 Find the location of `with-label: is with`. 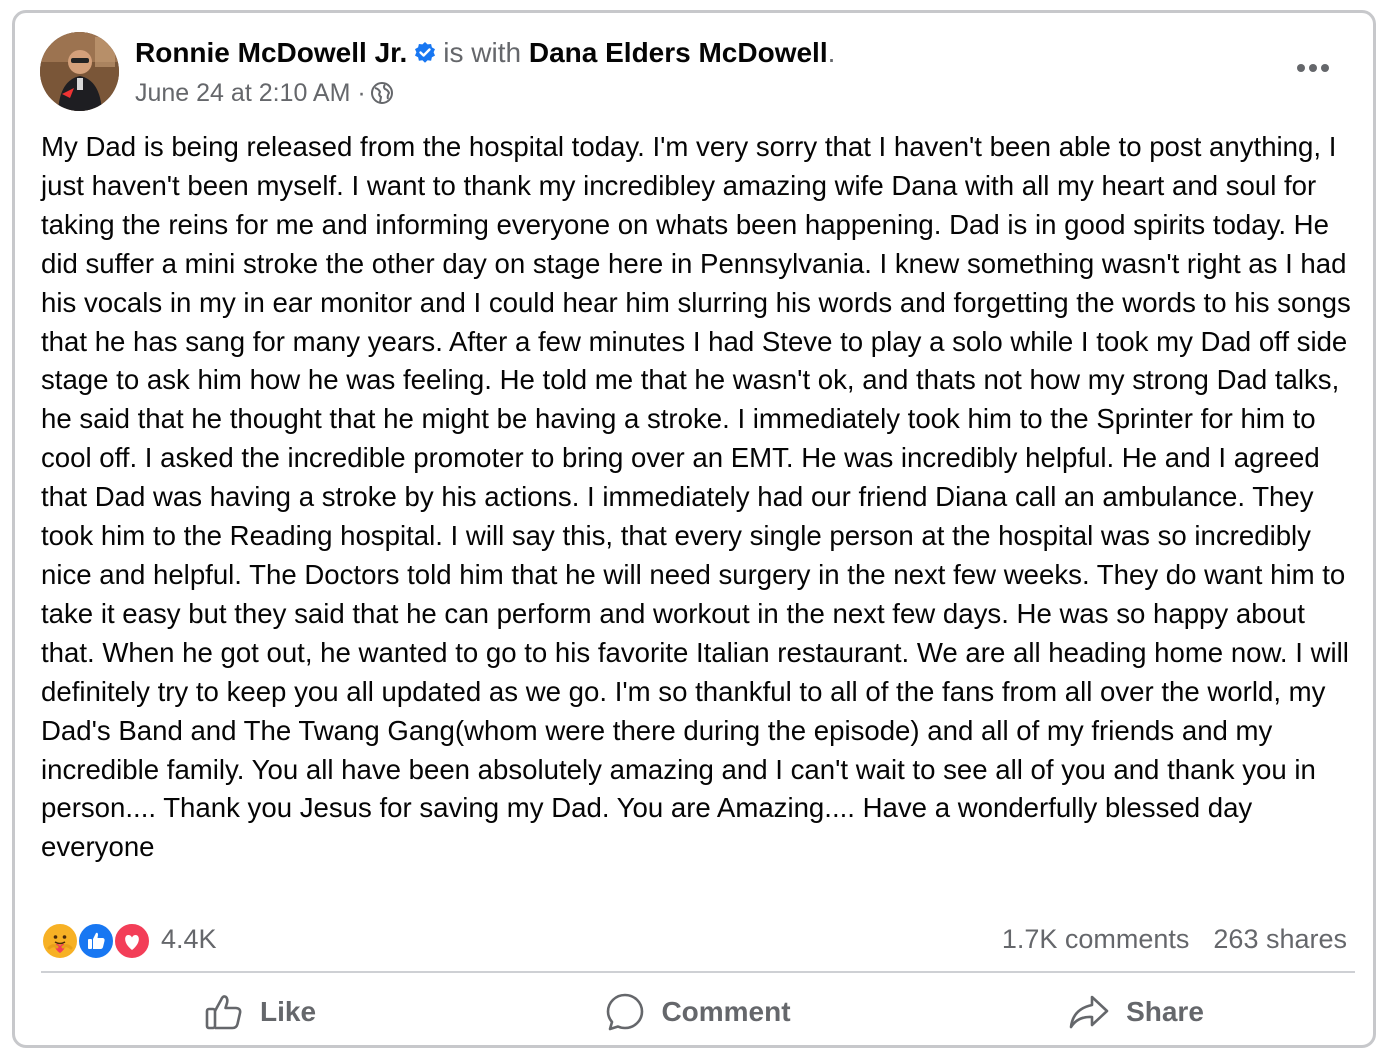

with-label: is with is located at coordinates (482, 52).